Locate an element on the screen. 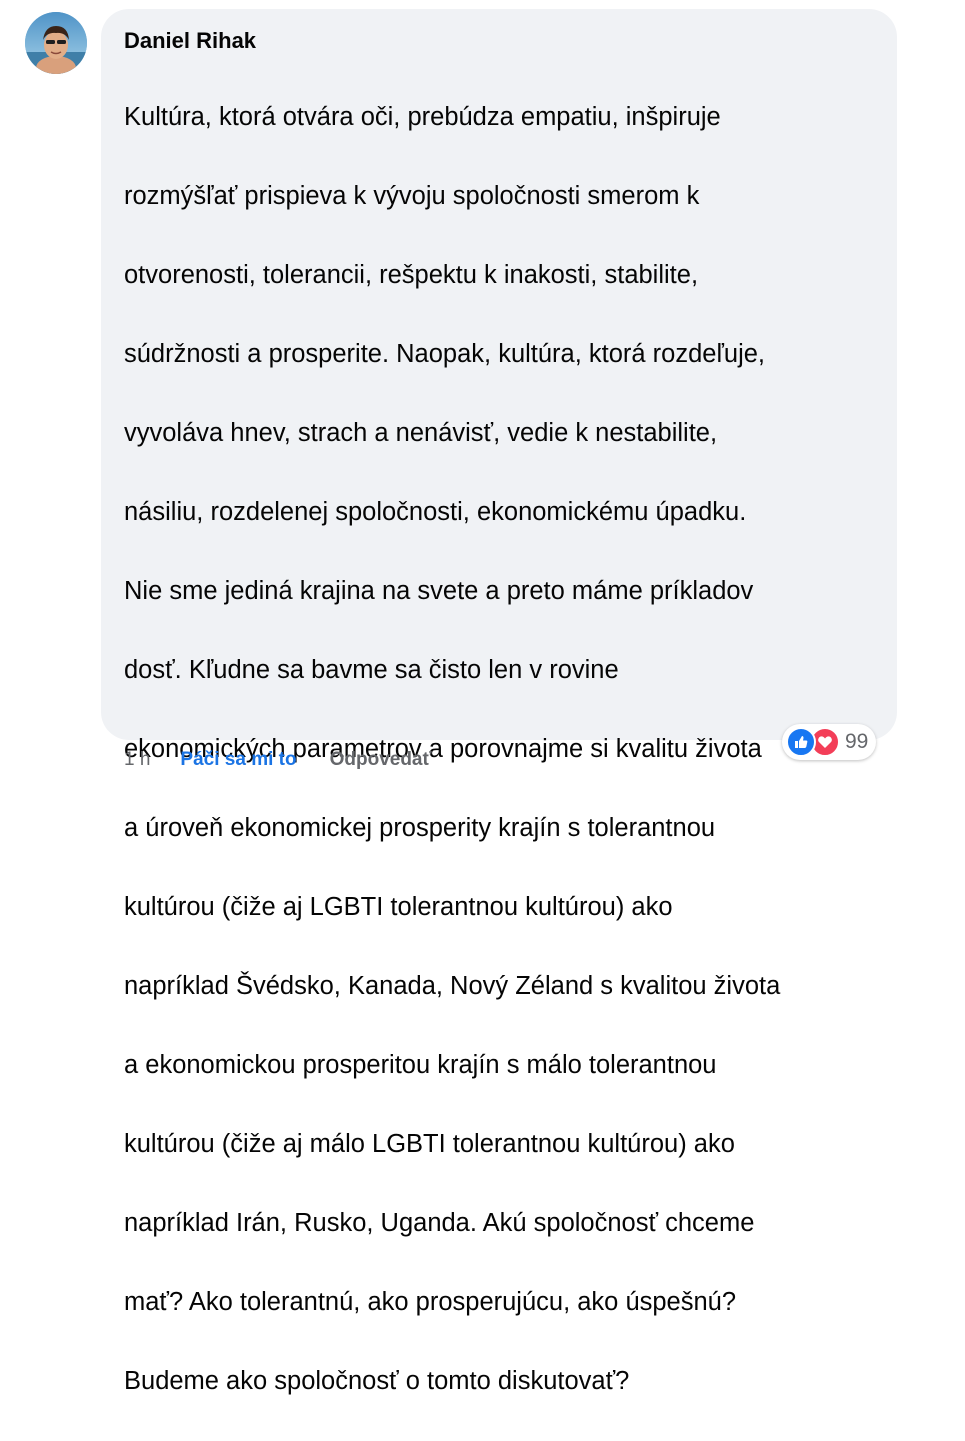 This screenshot has width=965, height=1441. comment-actions: 1 h Páči sa mi to Odpovedať is located at coordinates (278, 760).